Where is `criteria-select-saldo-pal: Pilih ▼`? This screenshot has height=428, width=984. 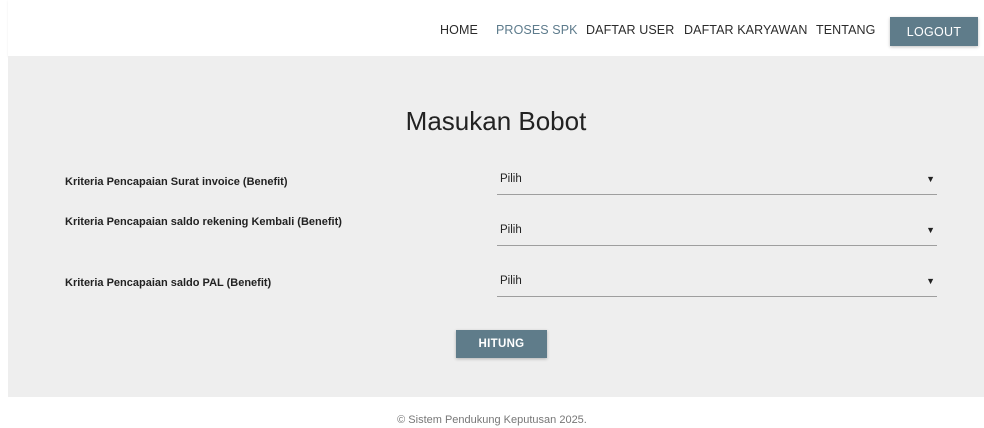
criteria-select-saldo-pal: Pilih ▼ is located at coordinates (717, 284).